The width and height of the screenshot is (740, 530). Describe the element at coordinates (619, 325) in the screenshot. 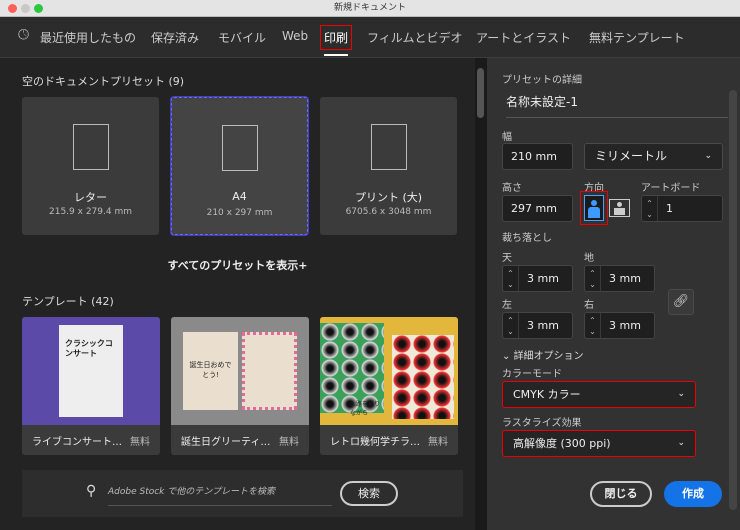

I see `bleed-right-input: ⌃ ⌄ 3 mm` at that location.